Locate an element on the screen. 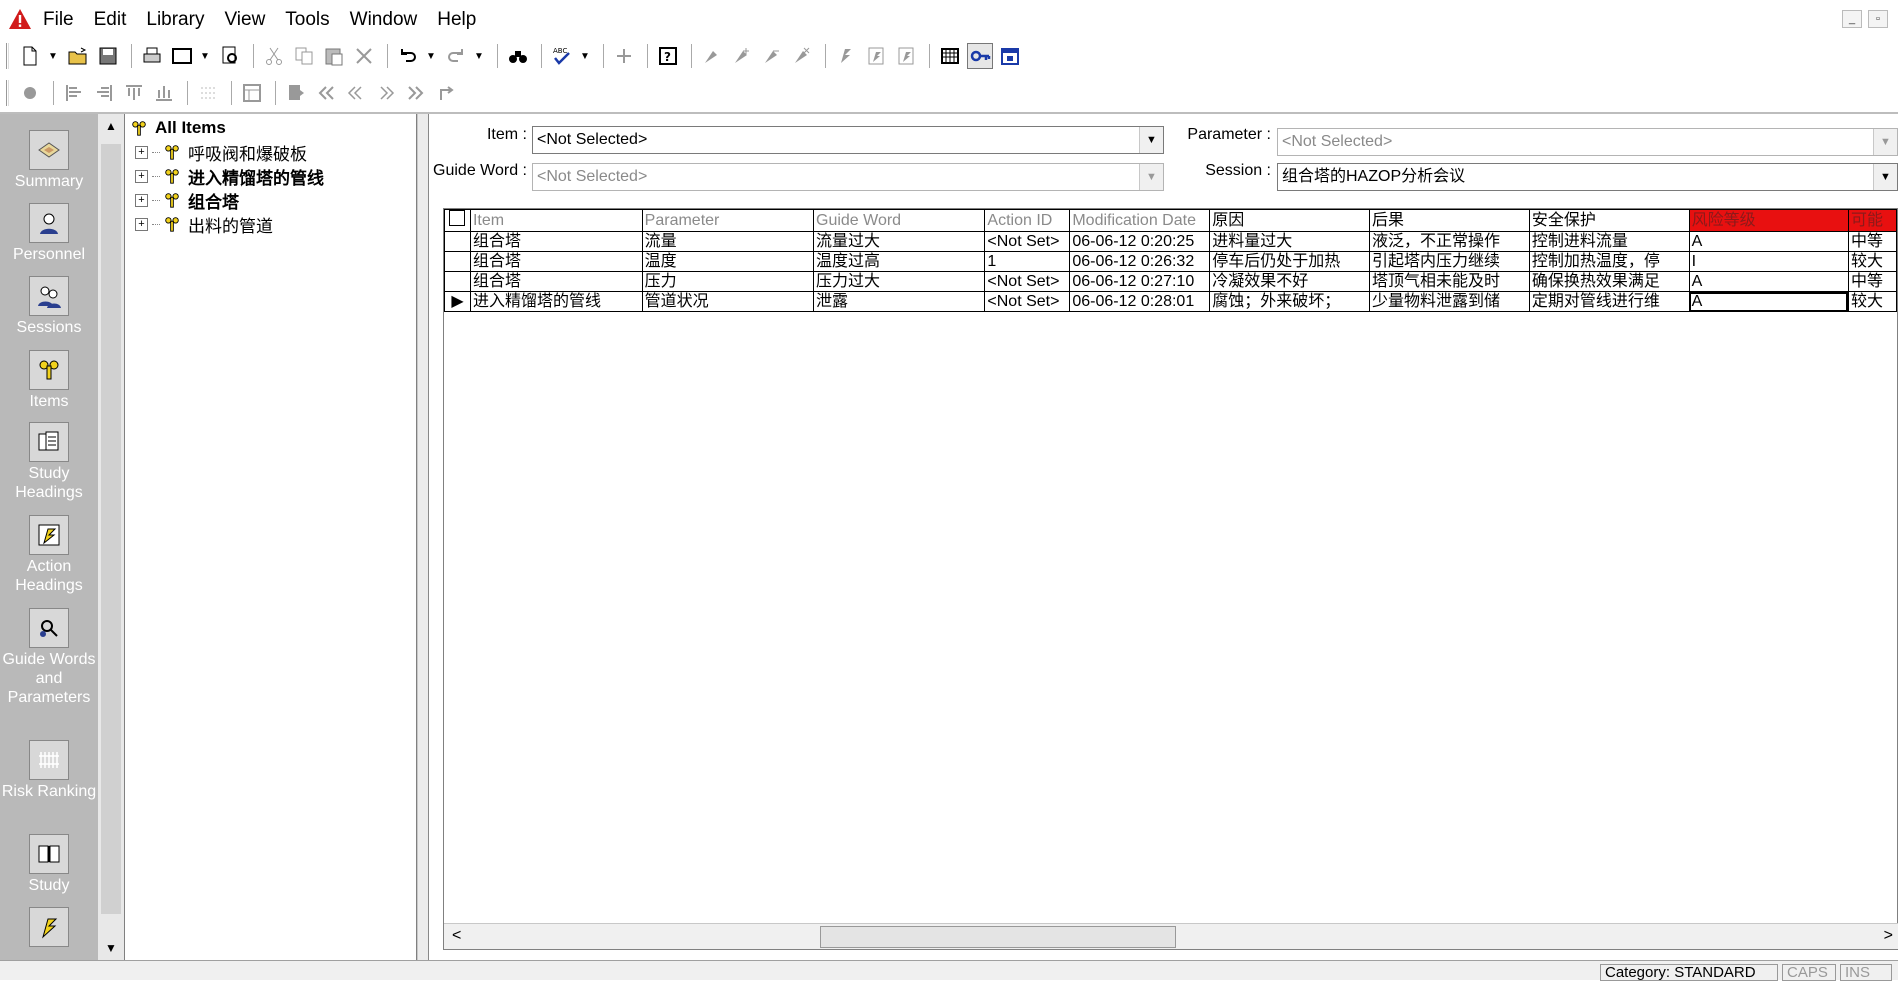 Image resolution: width=1898 pixels, height=981 pixels. column-header-guide-word: Guide Word is located at coordinates (899, 220).